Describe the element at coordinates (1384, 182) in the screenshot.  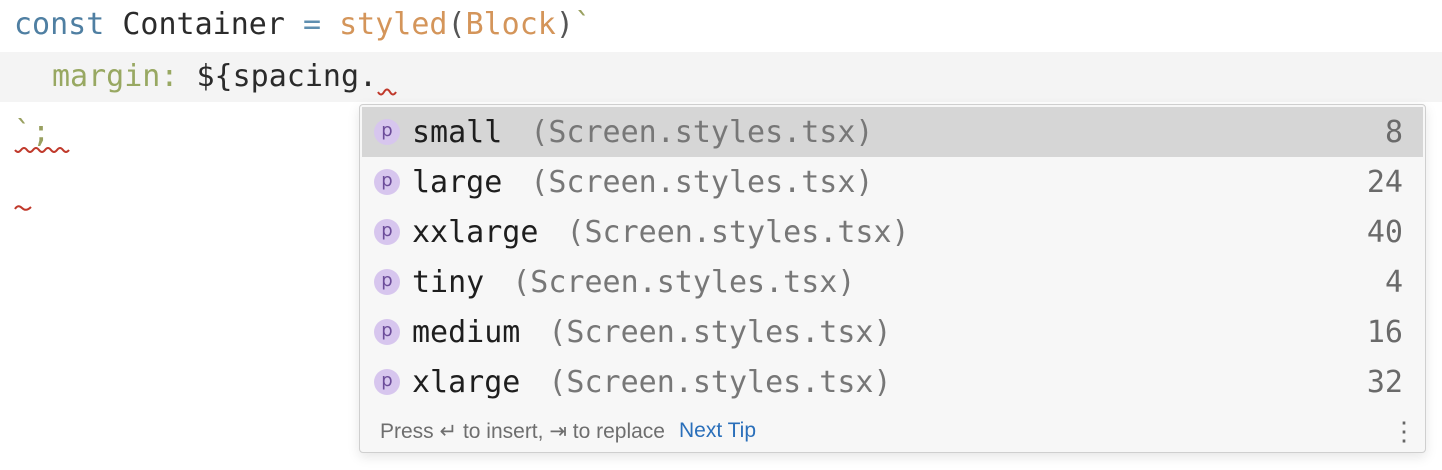
I see `completion-item-value: 24` at that location.